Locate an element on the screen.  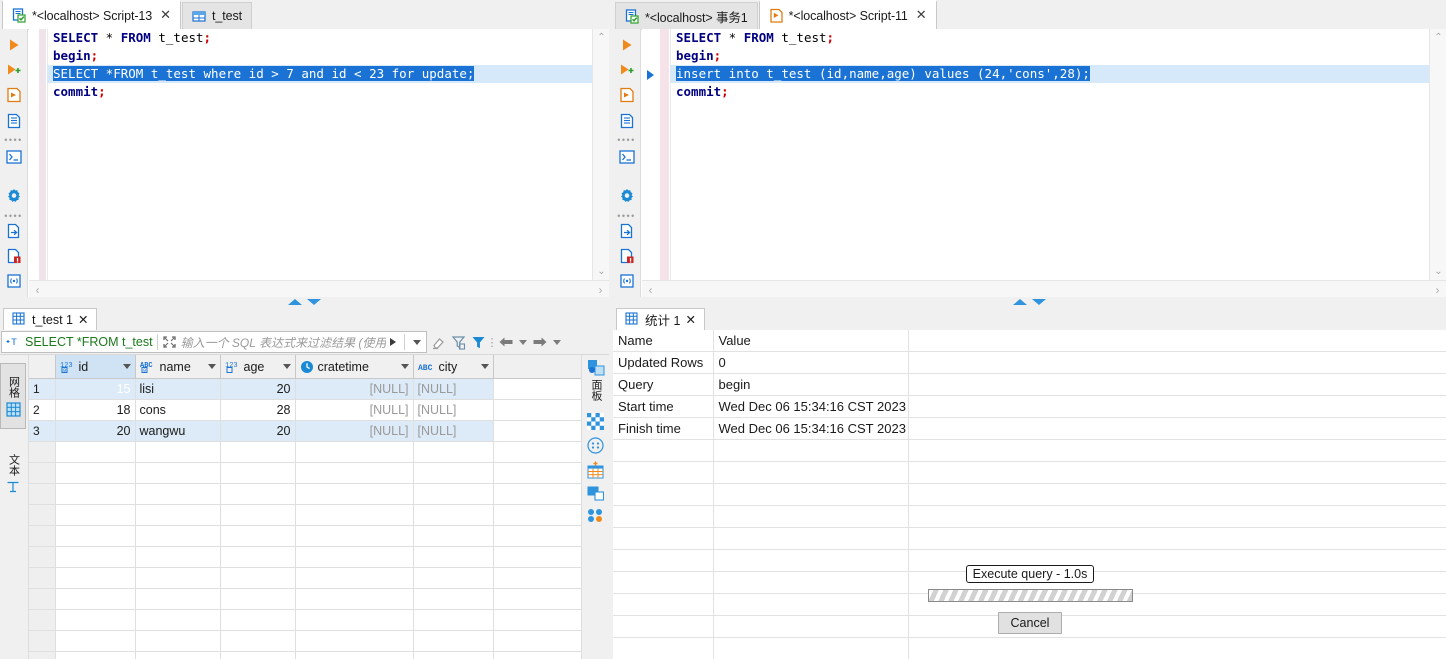
left-editor-hscrollbar: ‹ › is located at coordinates (319, 289).